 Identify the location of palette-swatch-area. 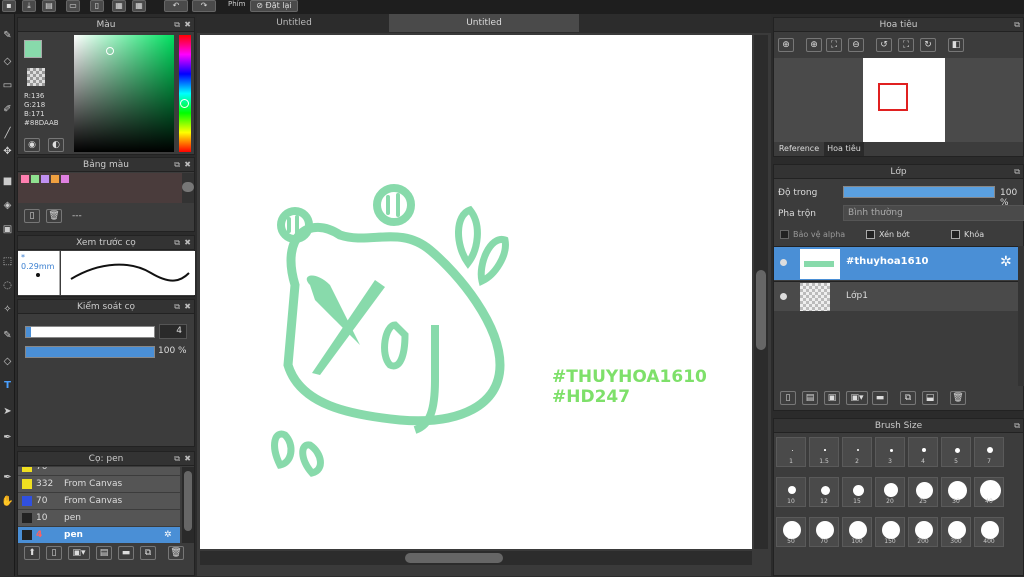
(100, 188).